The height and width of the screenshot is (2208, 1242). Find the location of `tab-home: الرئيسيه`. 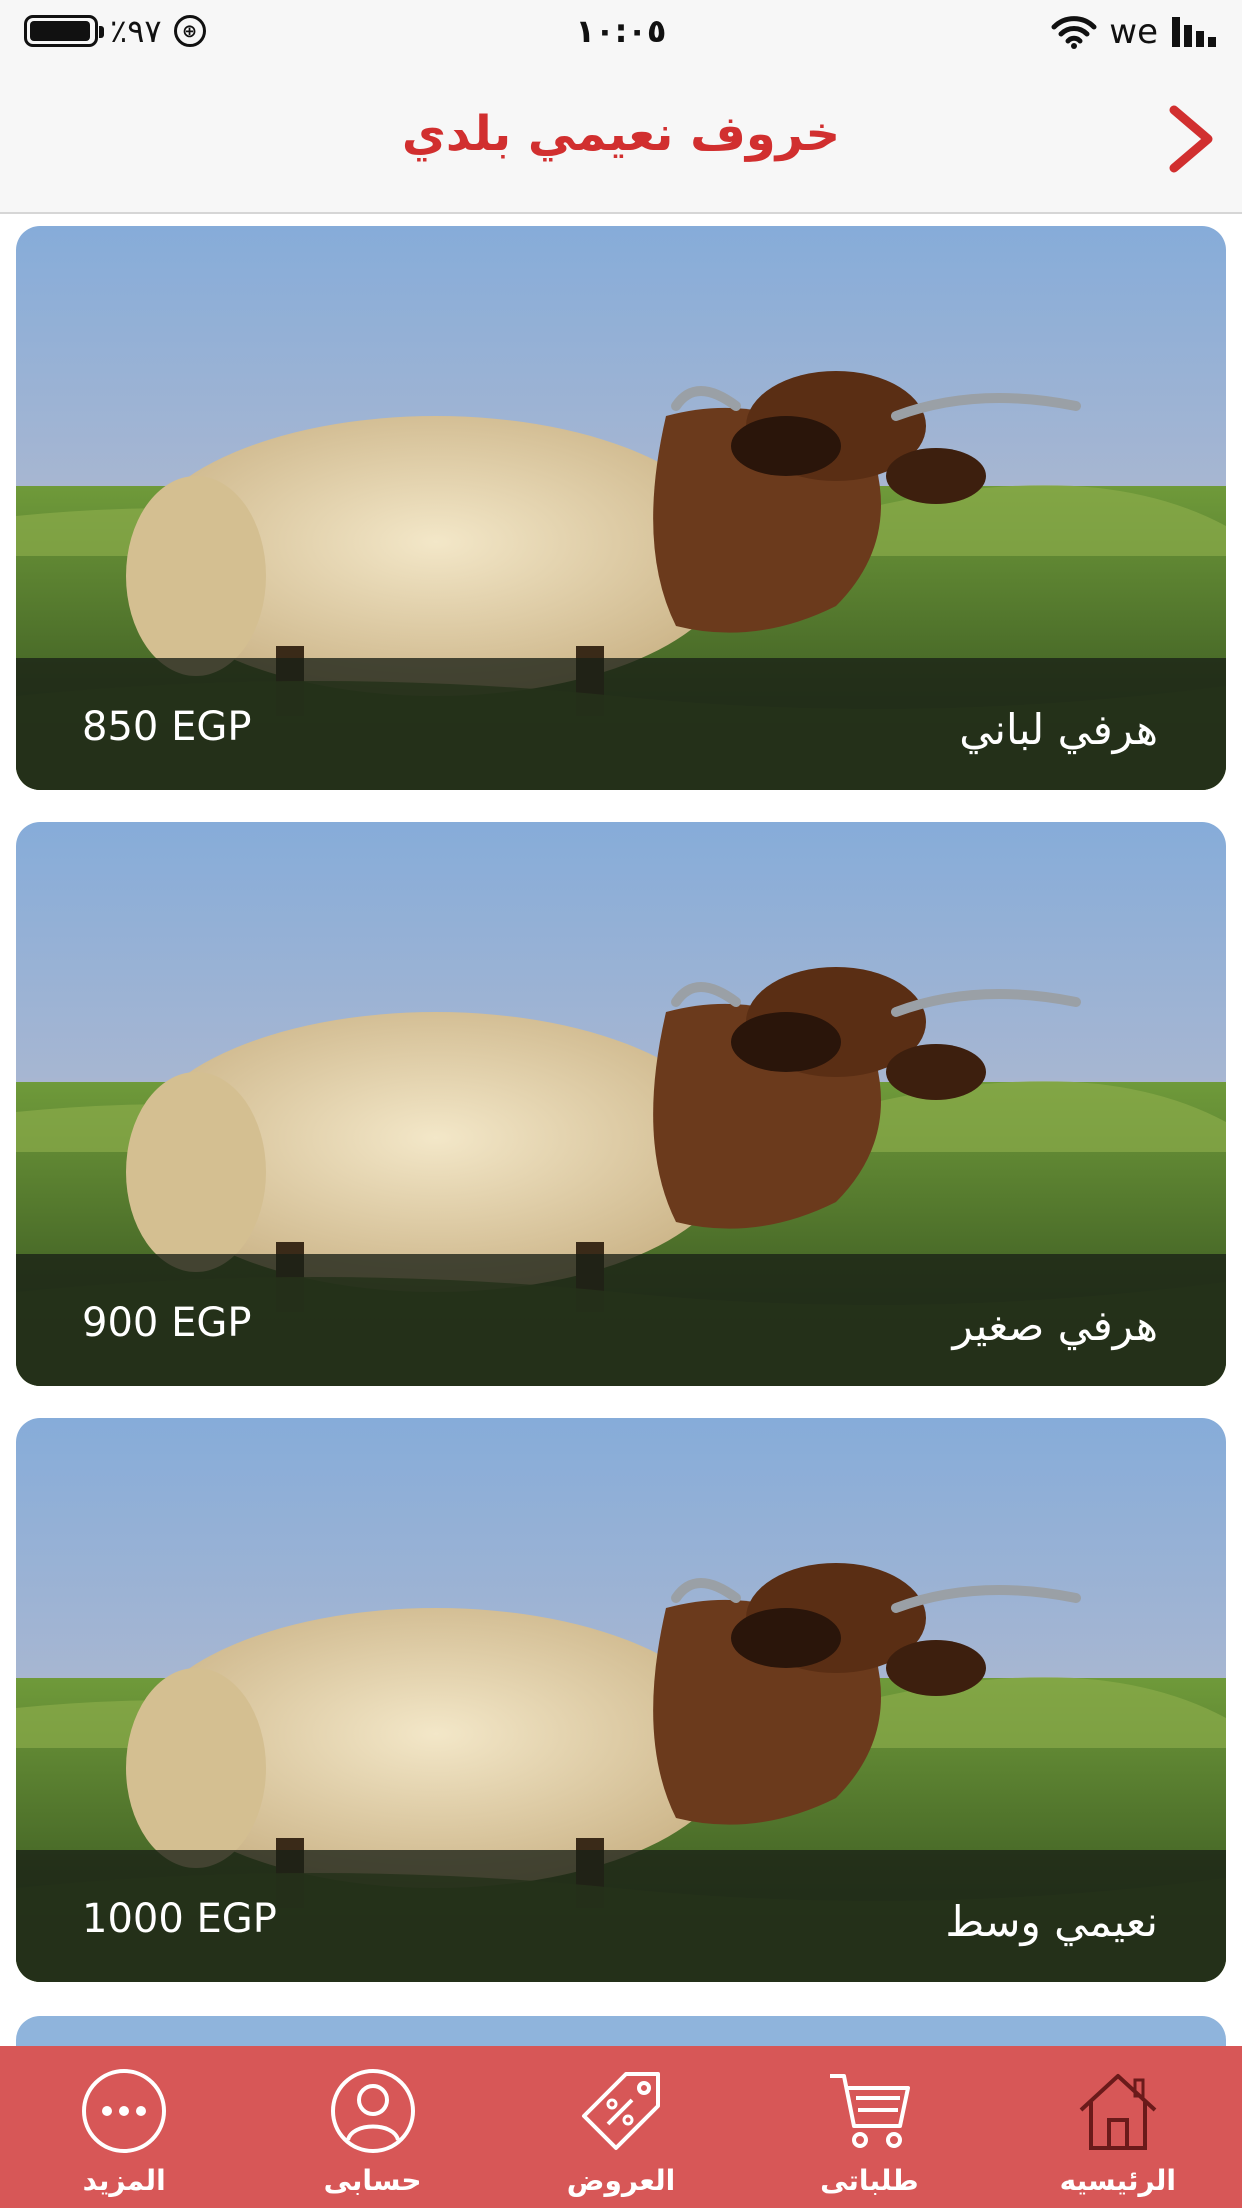

tab-home: الرئيسيه is located at coordinates (1118, 2127).